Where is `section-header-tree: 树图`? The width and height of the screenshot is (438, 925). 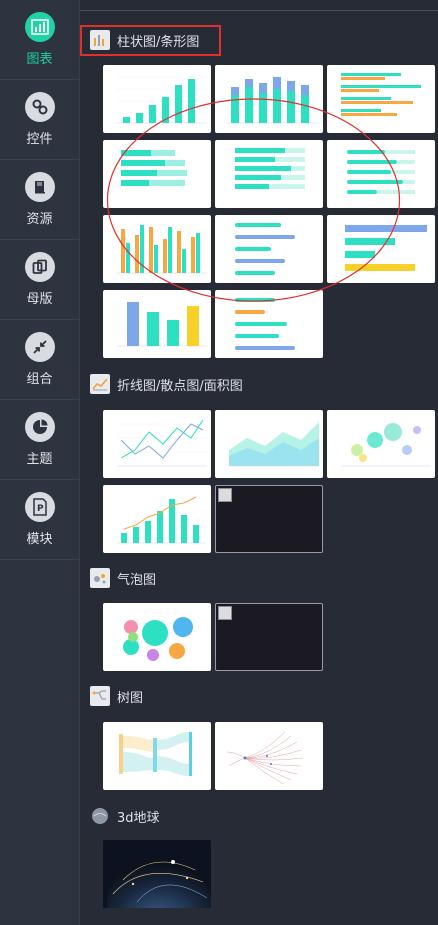
section-header-tree: 树图 is located at coordinates (116, 696).